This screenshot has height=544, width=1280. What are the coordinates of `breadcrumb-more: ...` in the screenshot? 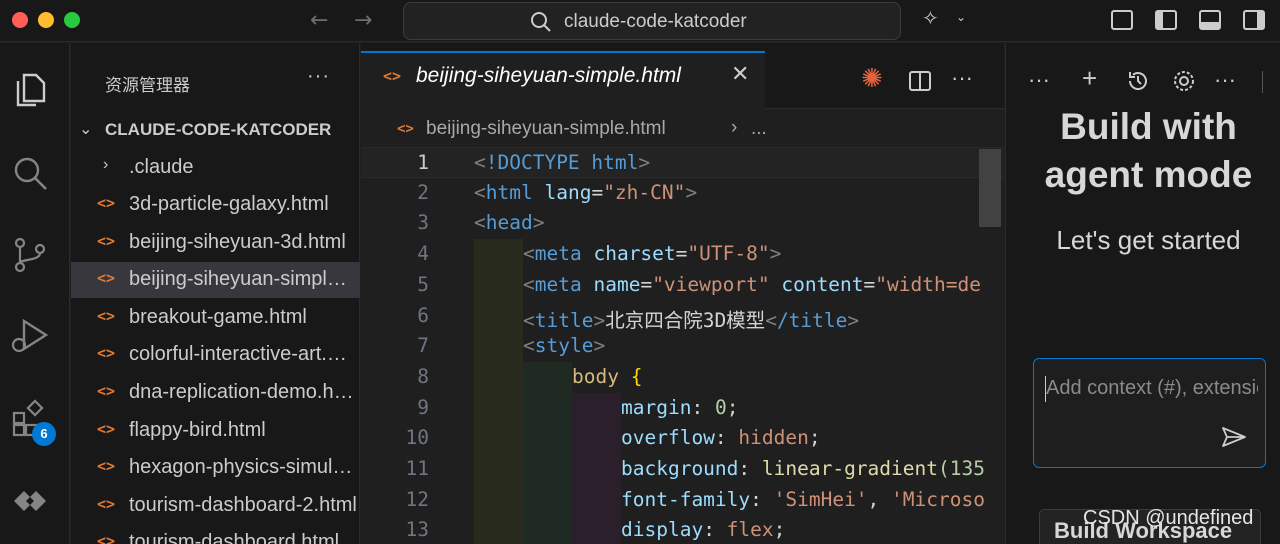 It's located at (759, 129).